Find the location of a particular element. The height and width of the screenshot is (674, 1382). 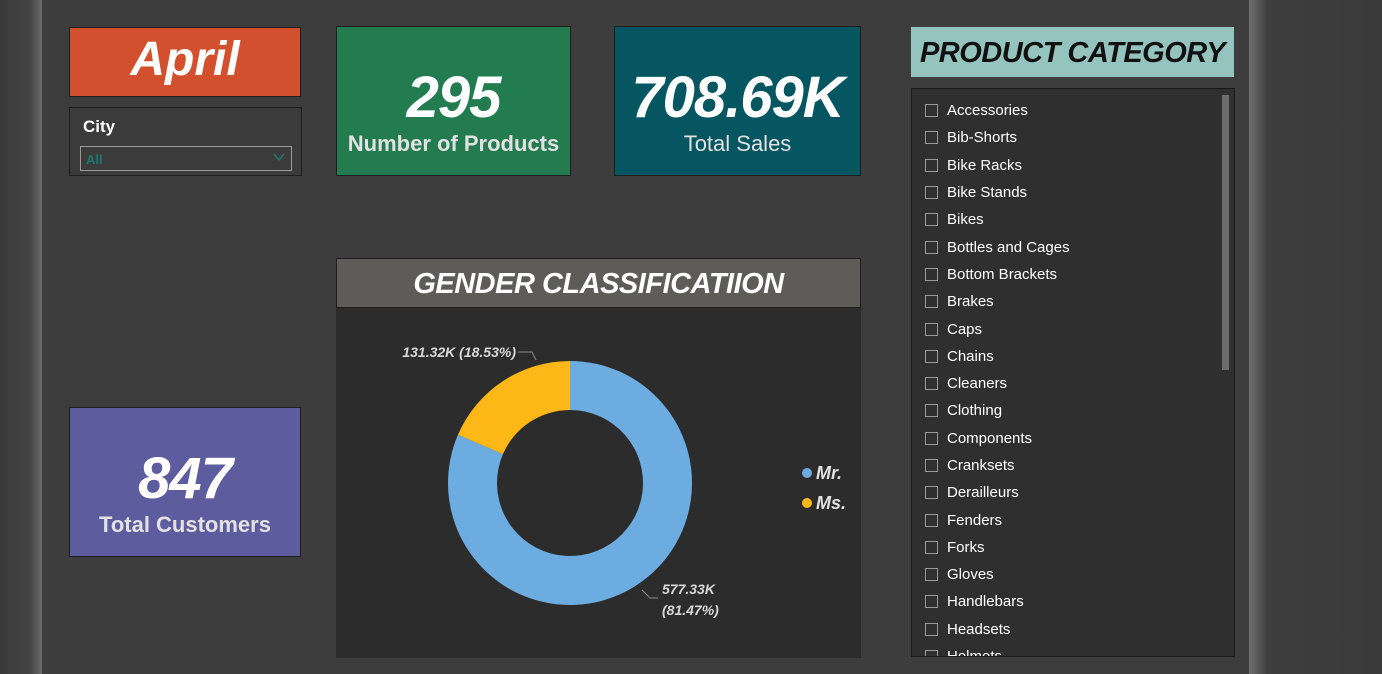

legend-item-mr: Mr. is located at coordinates (824, 473).